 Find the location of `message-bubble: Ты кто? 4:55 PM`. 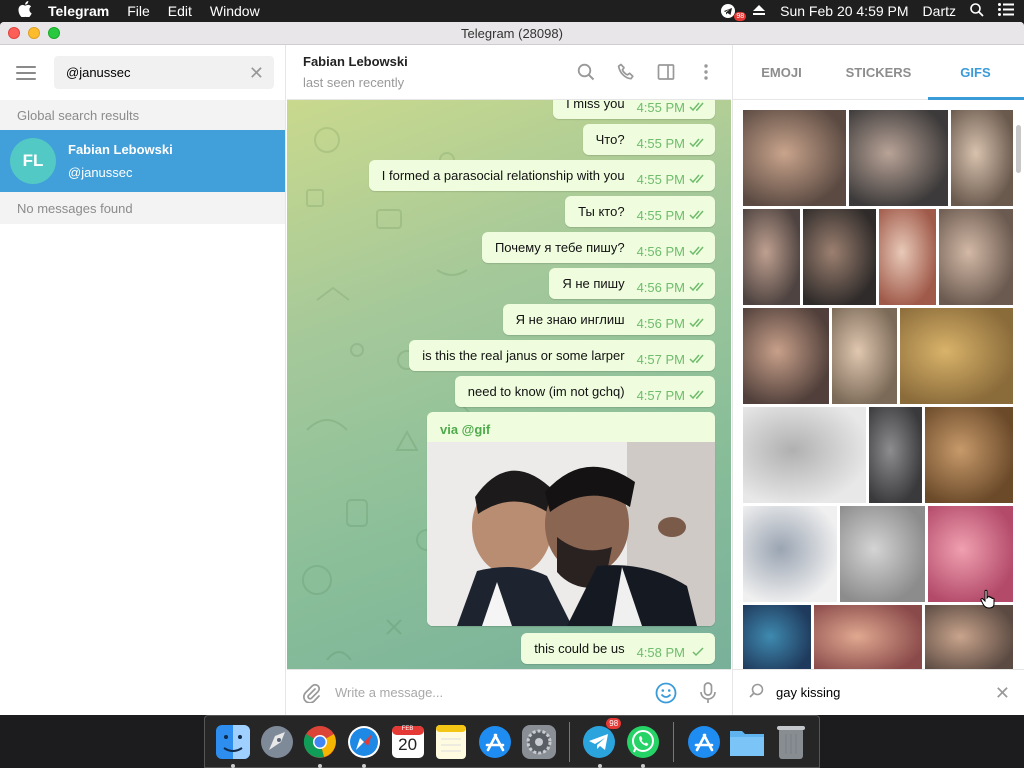

message-bubble: Ты кто? 4:55 PM is located at coordinates (640, 211).